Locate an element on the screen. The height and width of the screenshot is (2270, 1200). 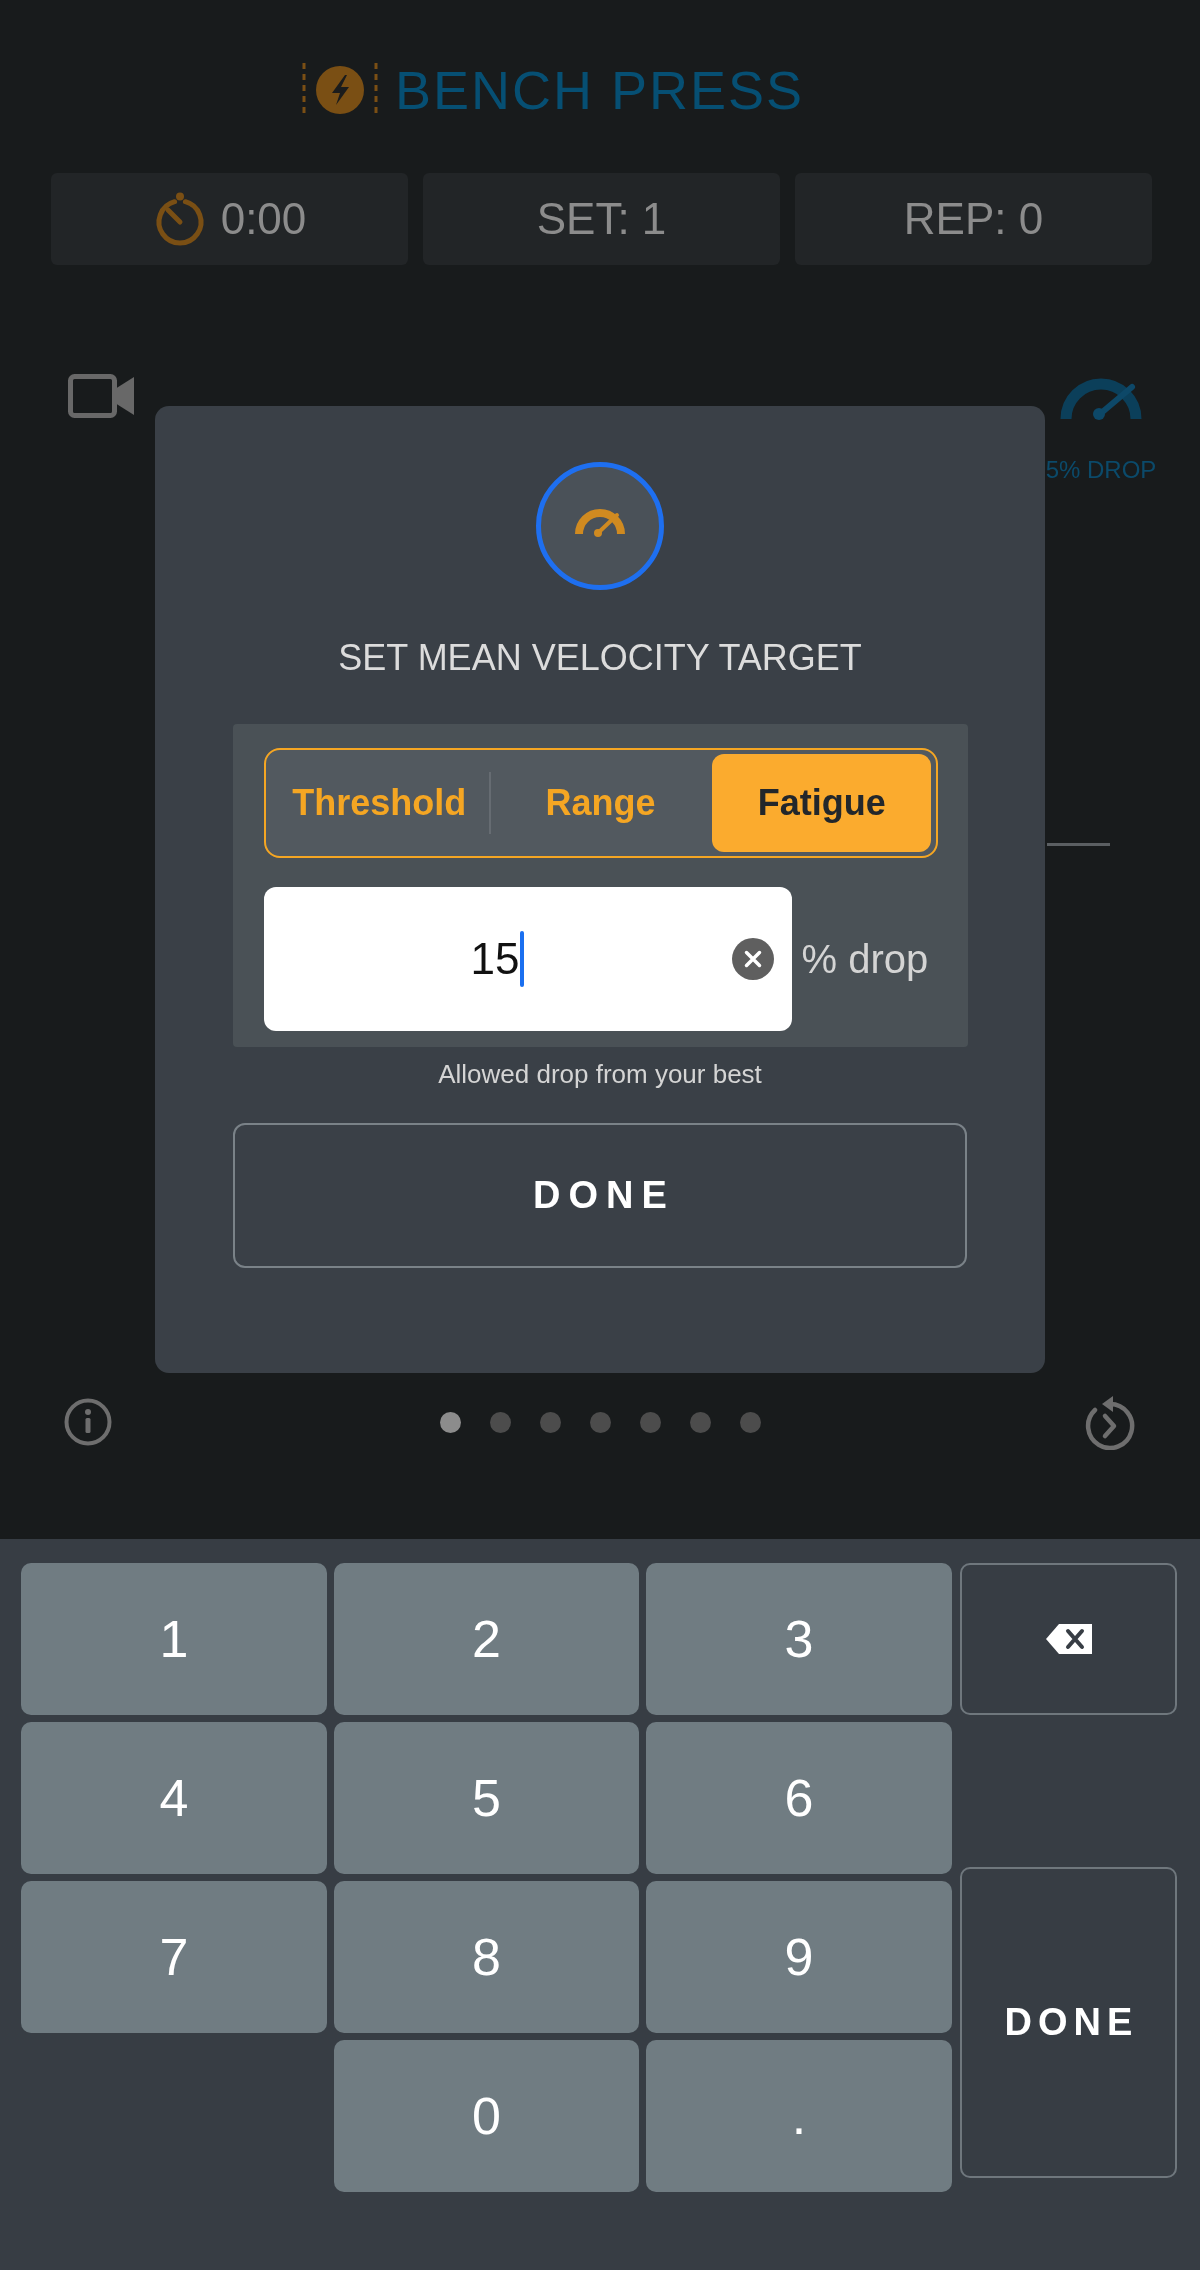
decimal-key: . is located at coordinates (799, 2116).